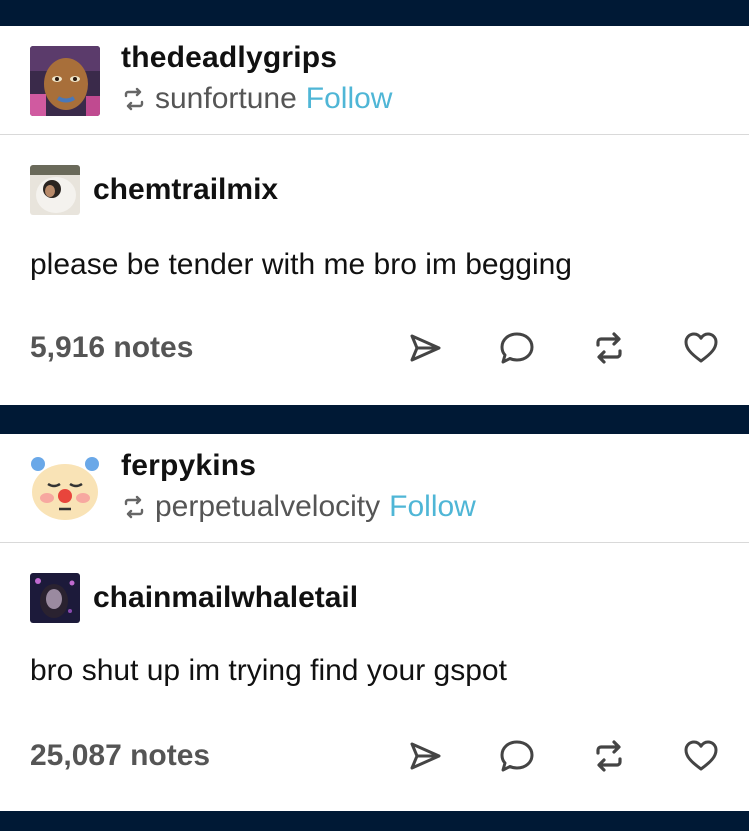 Image resolution: width=749 pixels, height=831 pixels. Describe the element at coordinates (188, 466) in the screenshot. I see `blog-name: ferpykins` at that location.